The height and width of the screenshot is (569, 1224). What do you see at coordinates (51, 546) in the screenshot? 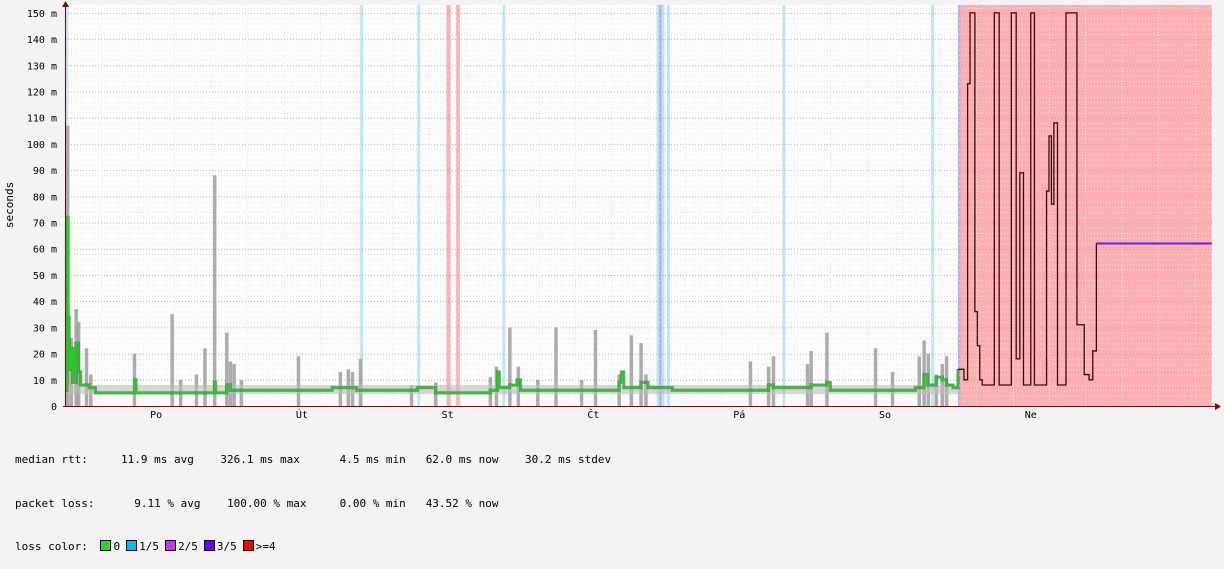
I see `legend-label: loss color:` at bounding box center [51, 546].